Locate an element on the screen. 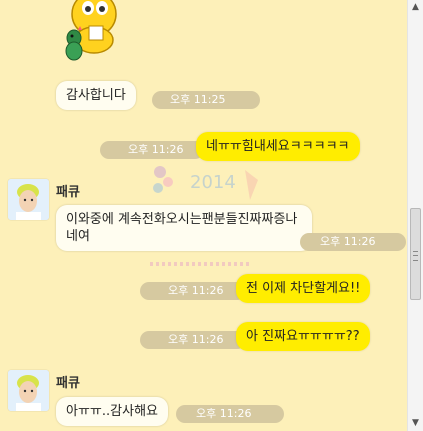 The image size is (423, 431). message-bubble-outgoing: 아 진짜요ㅠㅠㅠㅠ?? is located at coordinates (303, 336).